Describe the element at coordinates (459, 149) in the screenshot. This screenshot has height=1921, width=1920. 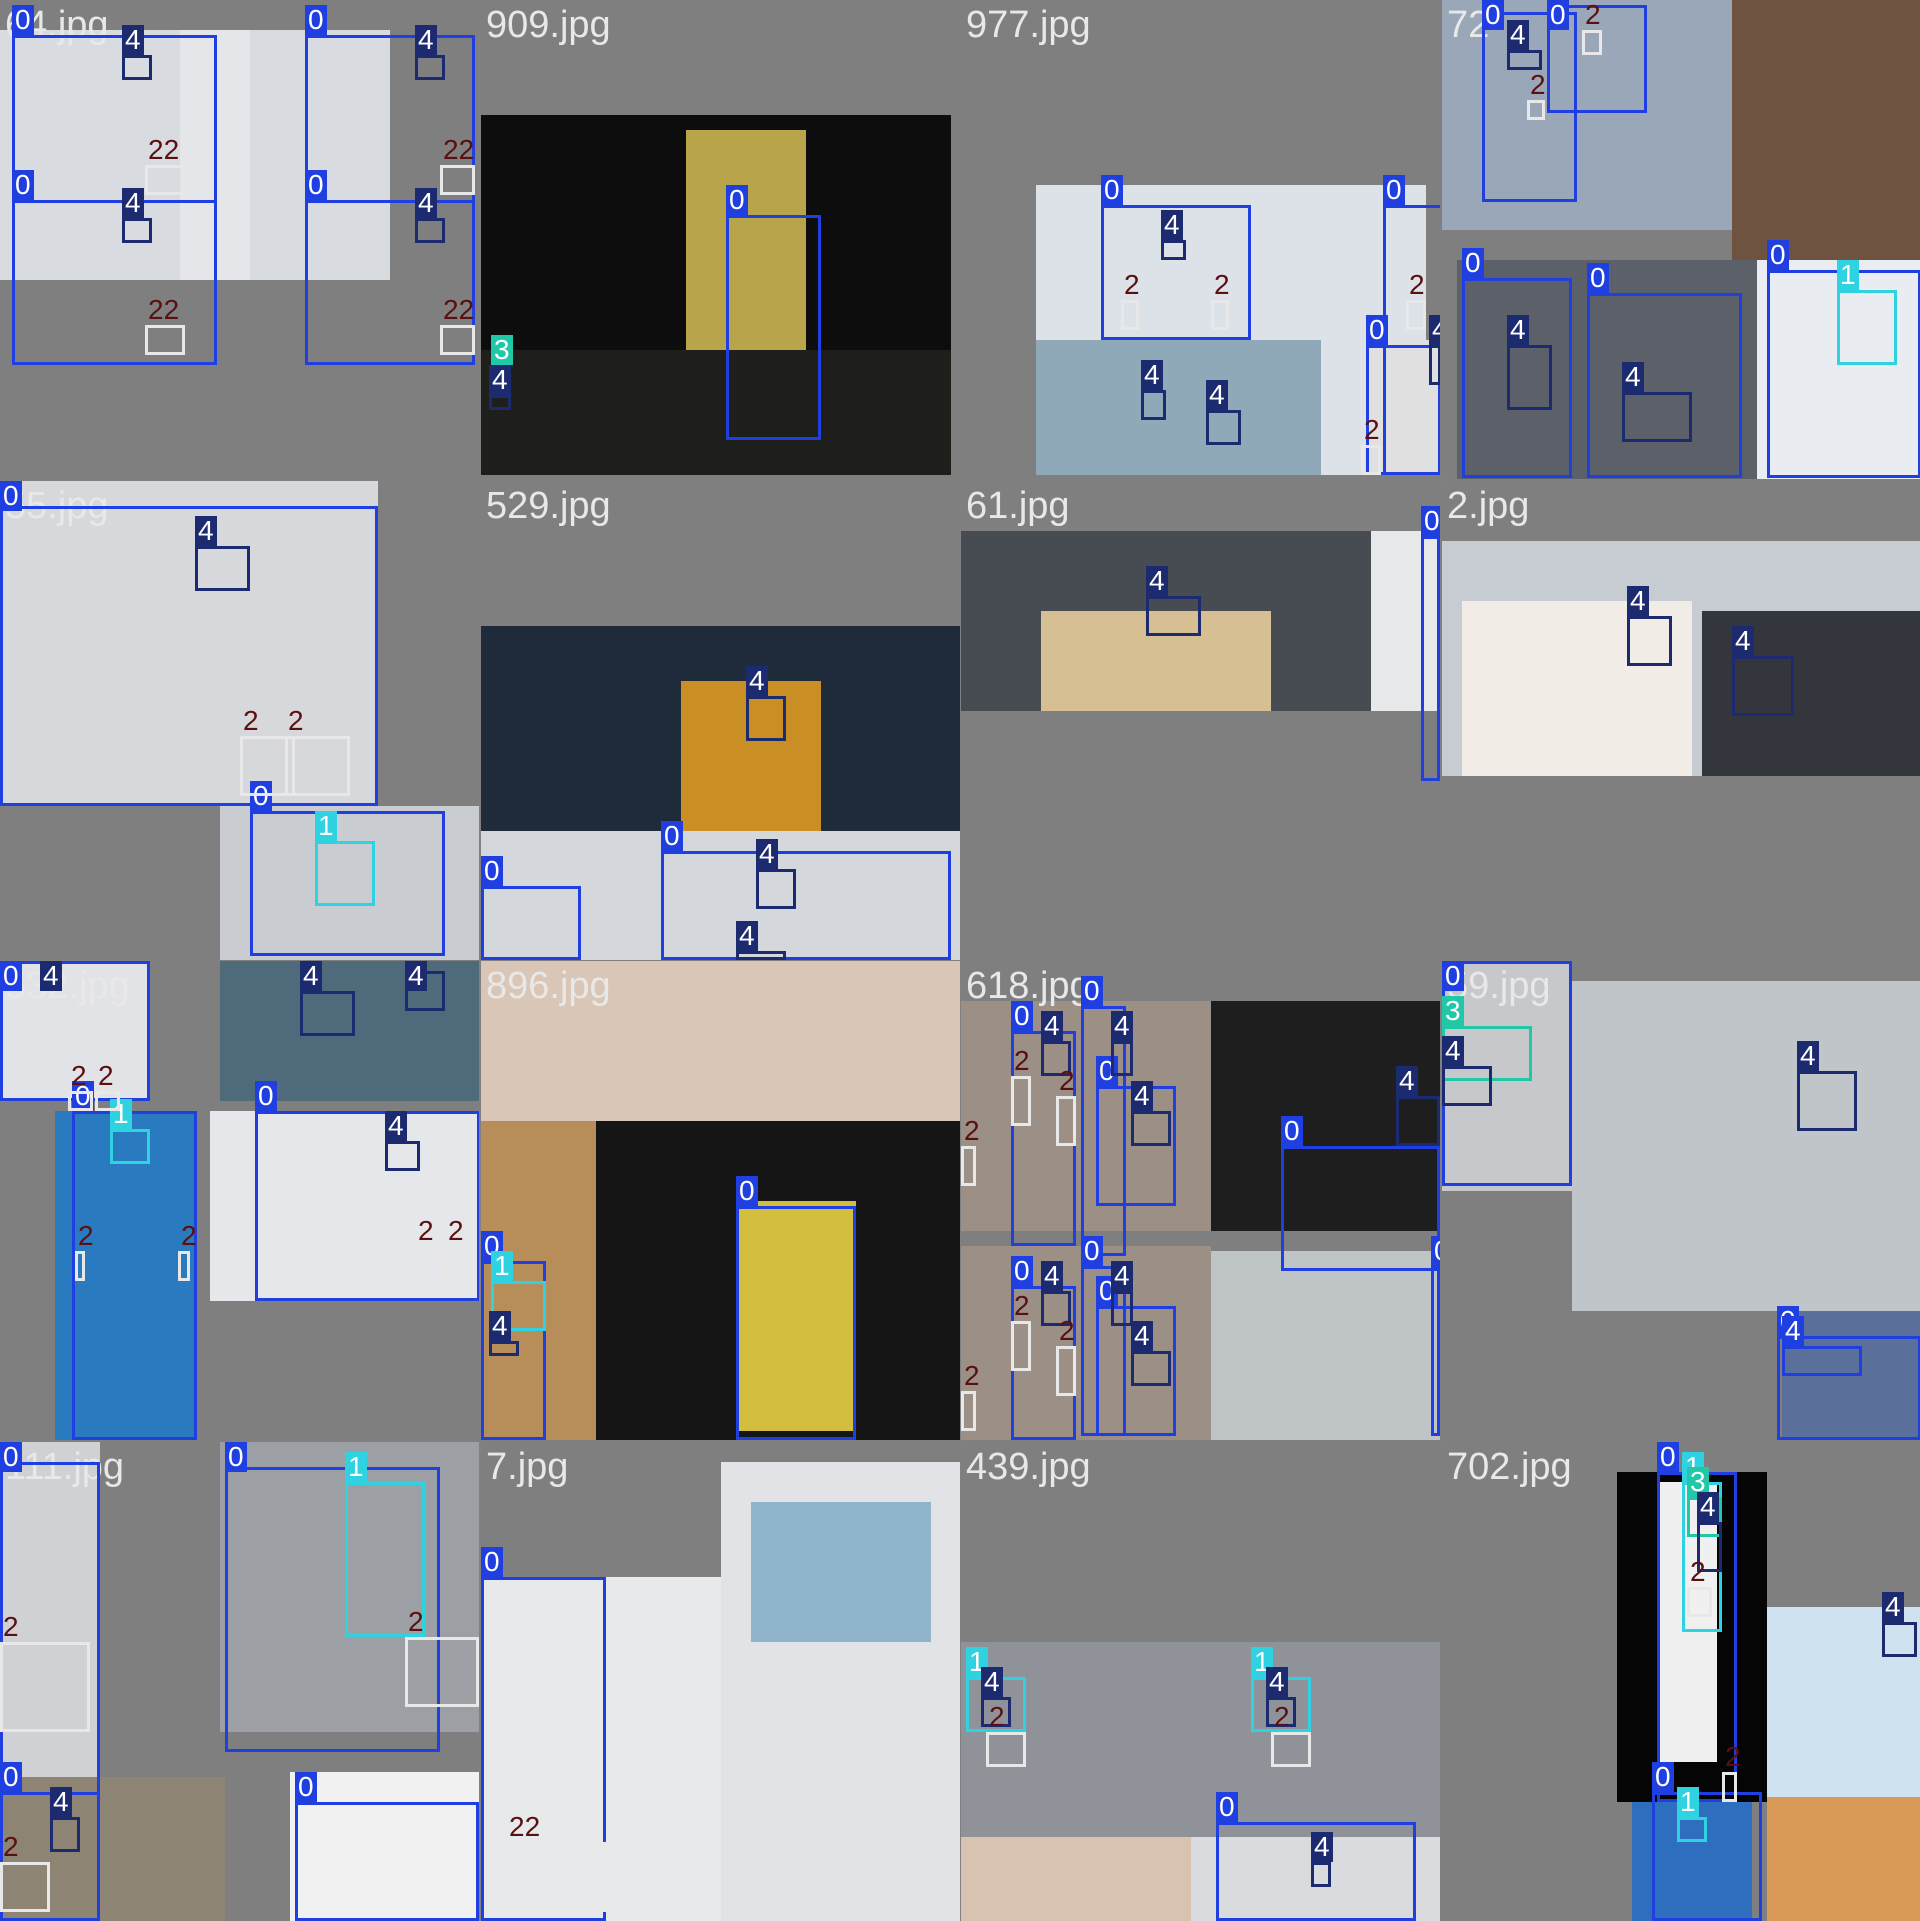
I see `bbox-label: 22` at that location.